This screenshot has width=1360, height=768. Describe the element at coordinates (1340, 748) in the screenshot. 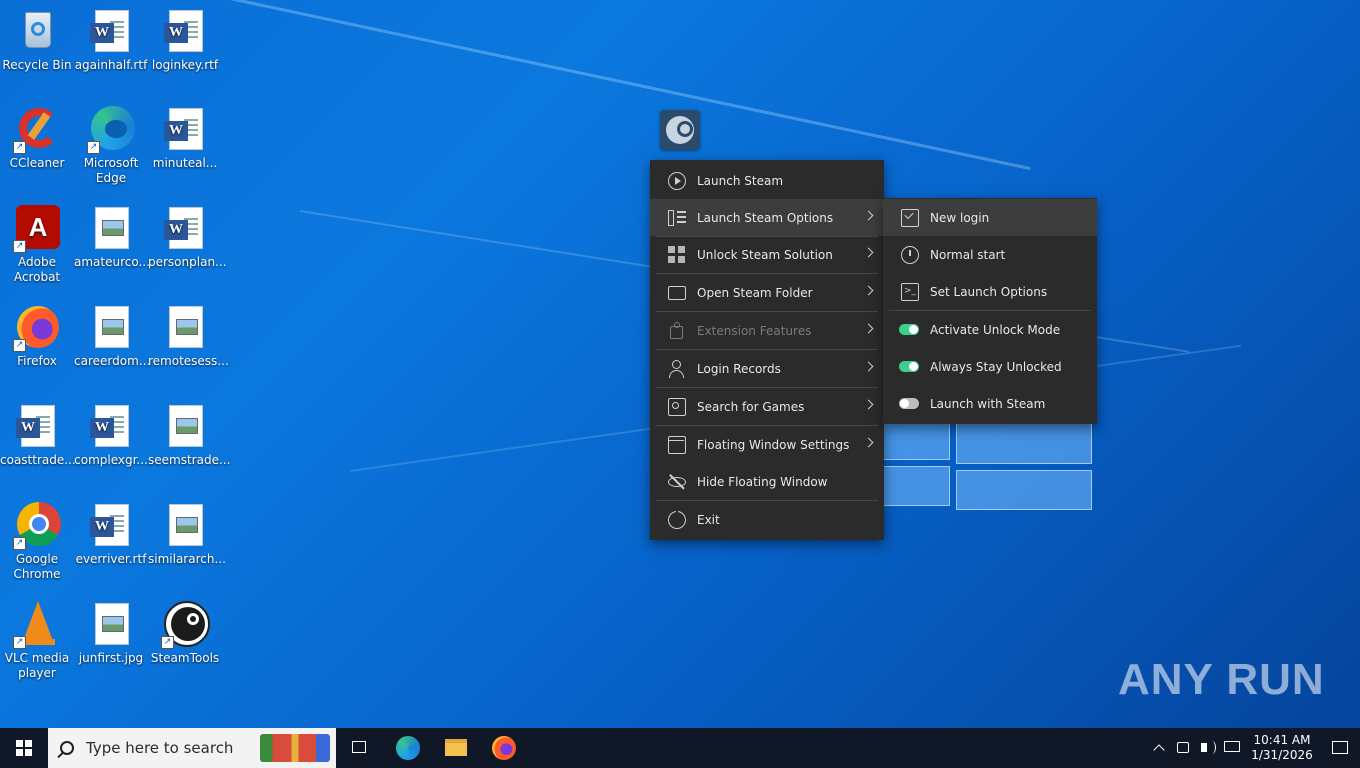

I see `notification-center-icon` at that location.